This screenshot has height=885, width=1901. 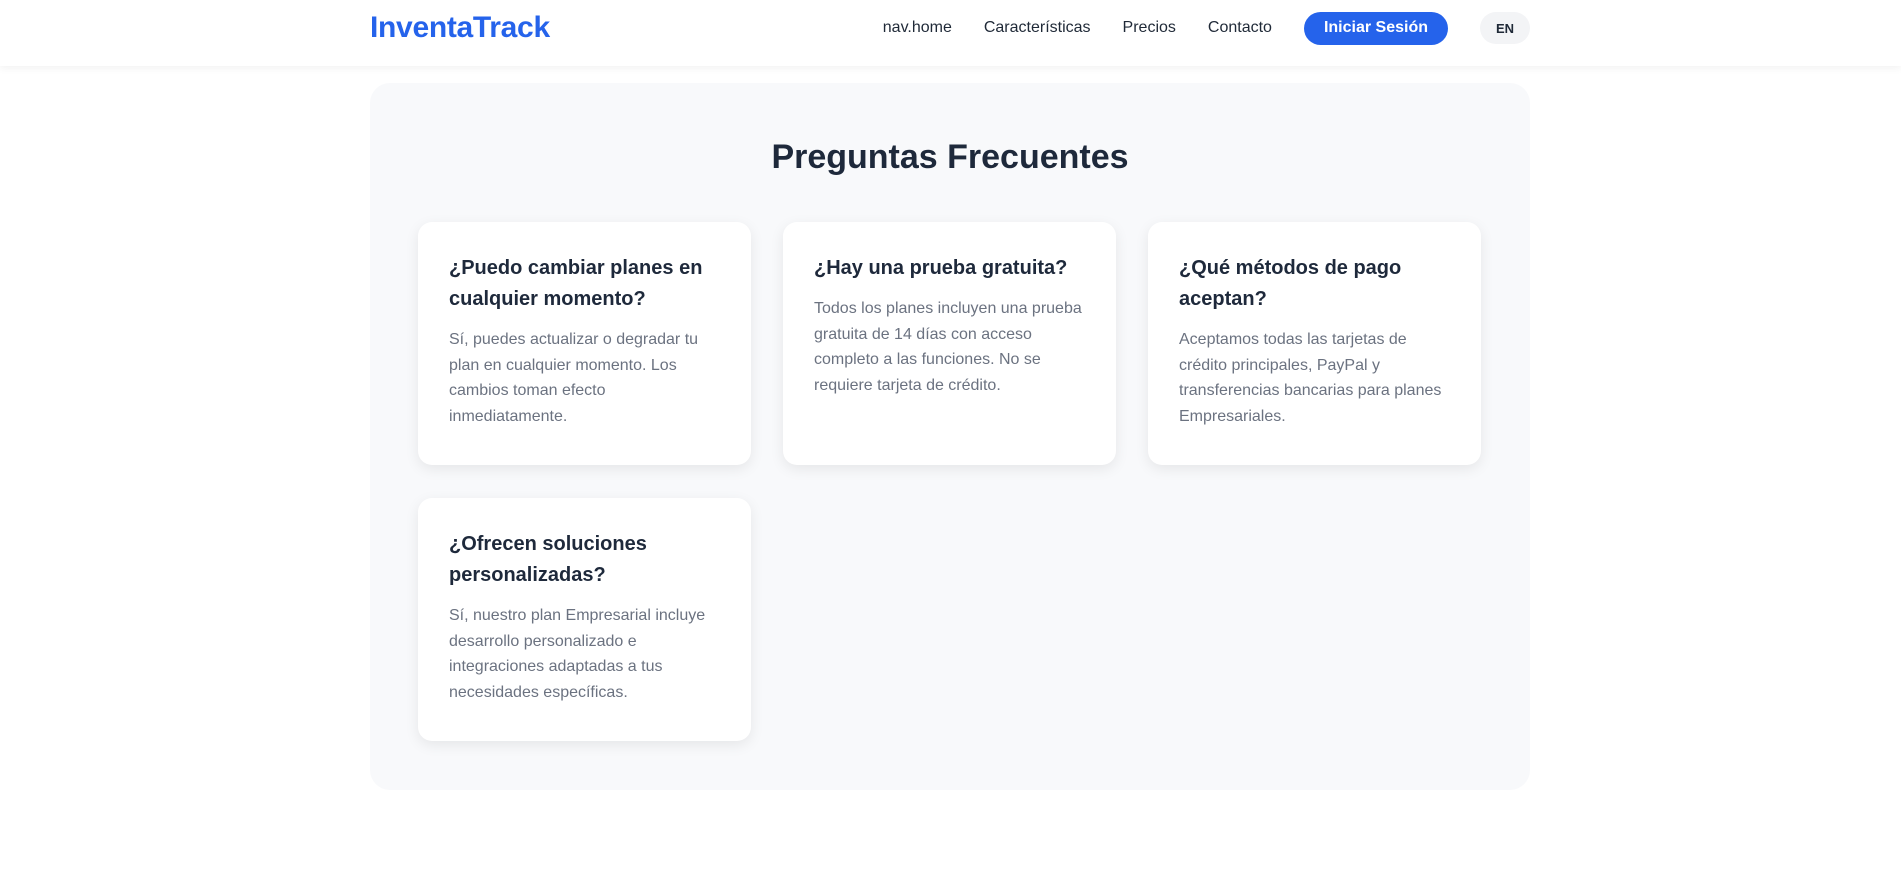 What do you see at coordinates (460, 28) in the screenshot?
I see `brand-logo: InventaTrack` at bounding box center [460, 28].